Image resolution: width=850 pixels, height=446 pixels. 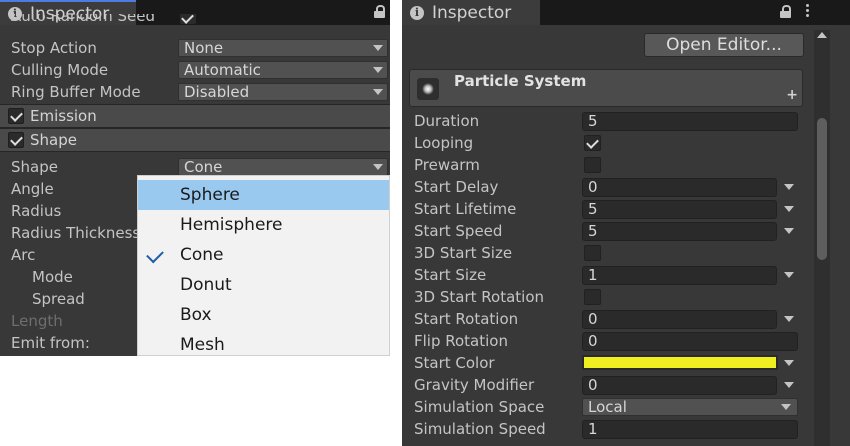 What do you see at coordinates (679, 275) in the screenshot?
I see `start-size-input: 1` at bounding box center [679, 275].